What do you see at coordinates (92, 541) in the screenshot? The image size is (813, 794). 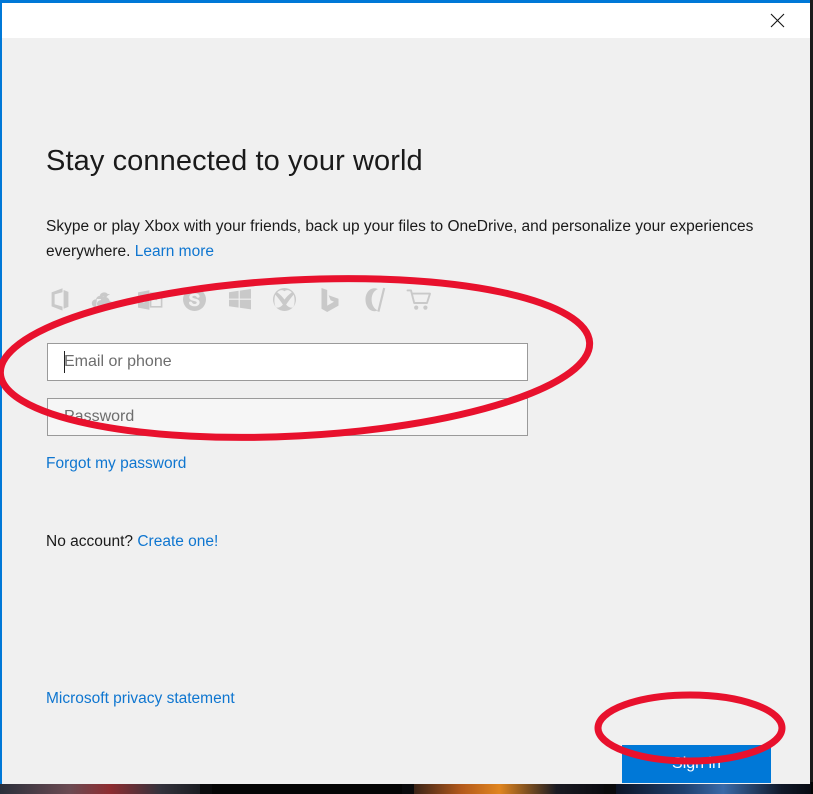 I see `no-account-label: No account?` at bounding box center [92, 541].